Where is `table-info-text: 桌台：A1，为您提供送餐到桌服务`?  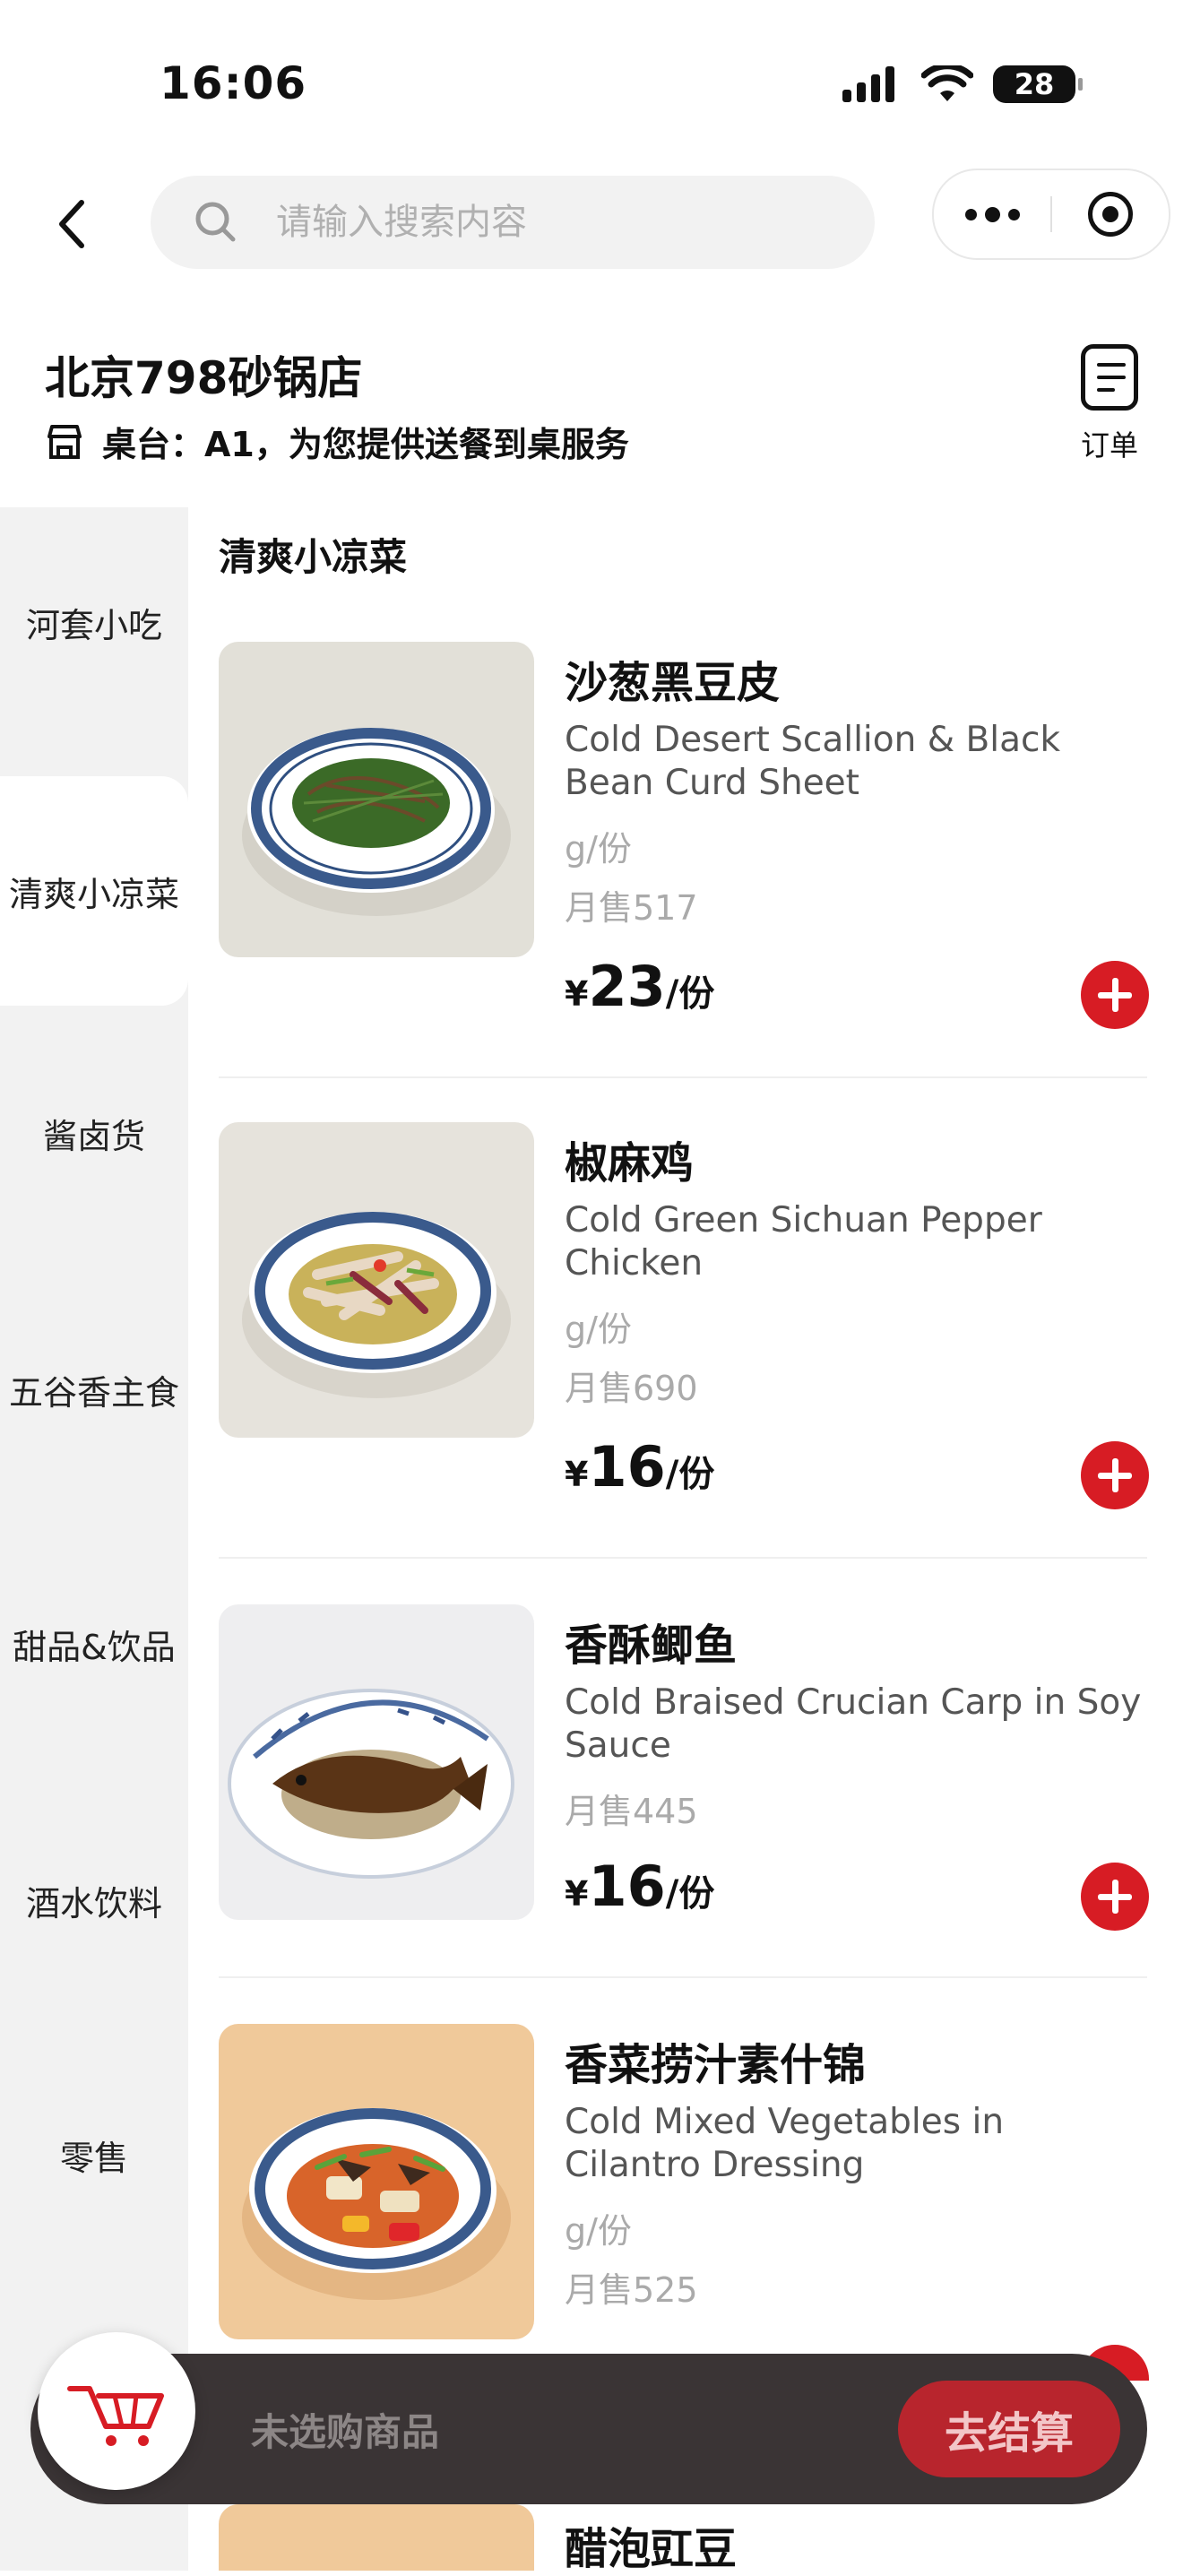
table-info-text: 桌台：A1，为您提供送餐到桌服务 is located at coordinates (365, 444).